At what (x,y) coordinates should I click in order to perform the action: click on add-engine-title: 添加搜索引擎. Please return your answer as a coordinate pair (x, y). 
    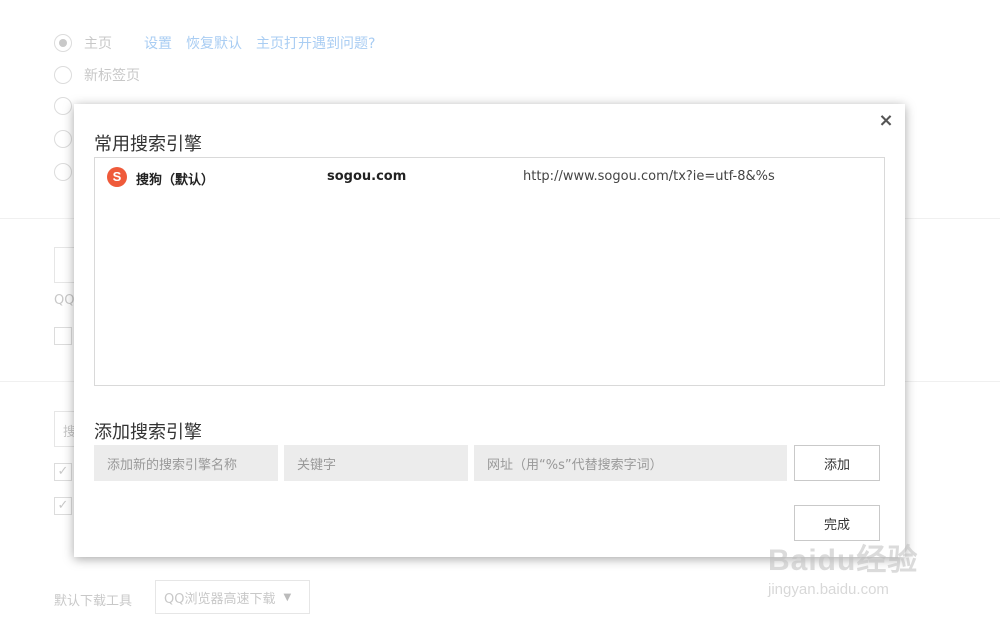
    Looking at the image, I should click on (148, 432).